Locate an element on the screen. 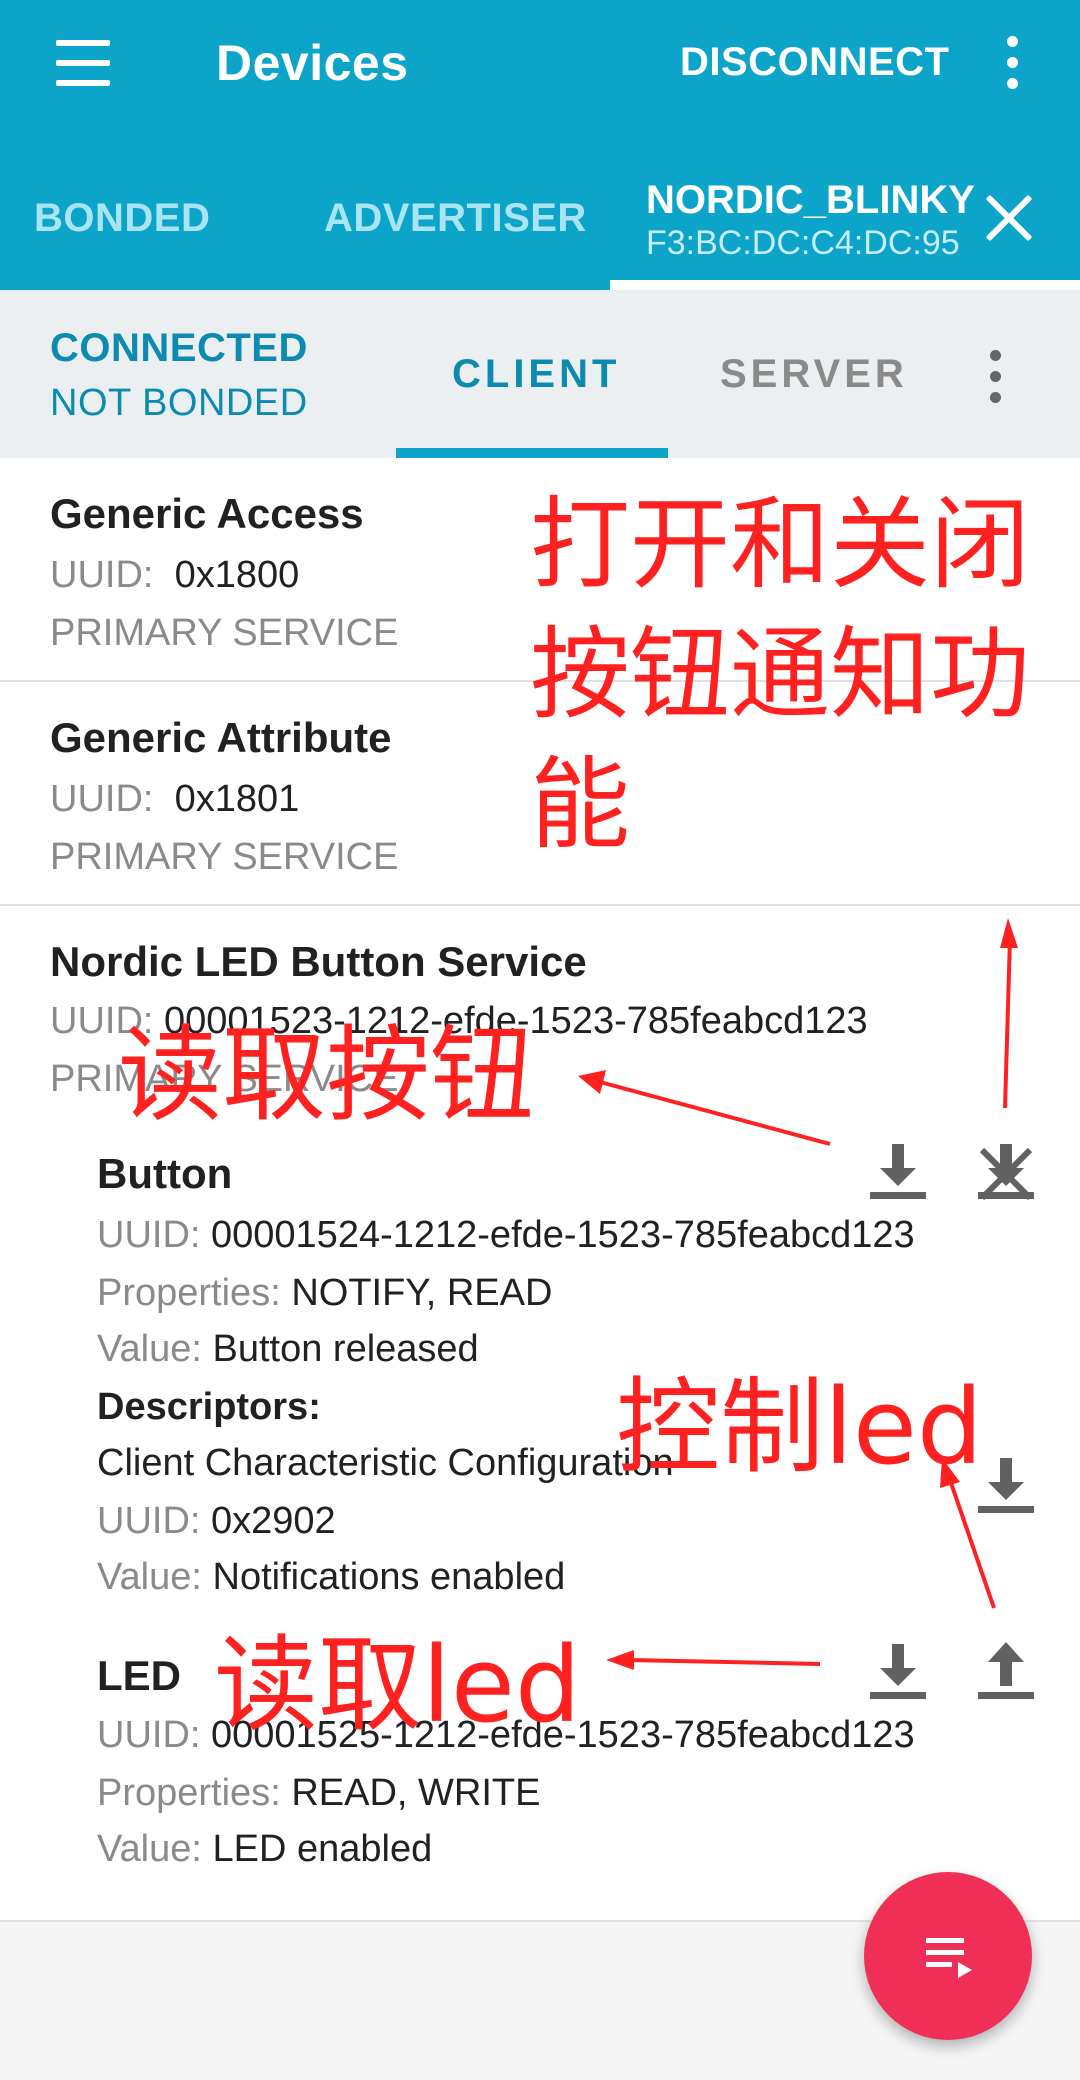  connection-state: CONNECTED is located at coordinates (179, 348).